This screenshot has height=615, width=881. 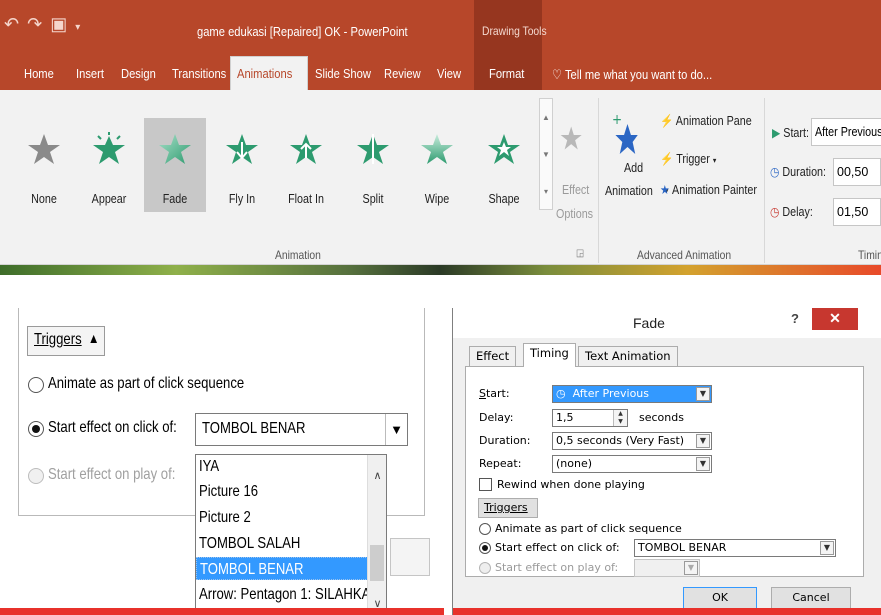 What do you see at coordinates (373, 166) in the screenshot?
I see `animation-split: Split` at bounding box center [373, 166].